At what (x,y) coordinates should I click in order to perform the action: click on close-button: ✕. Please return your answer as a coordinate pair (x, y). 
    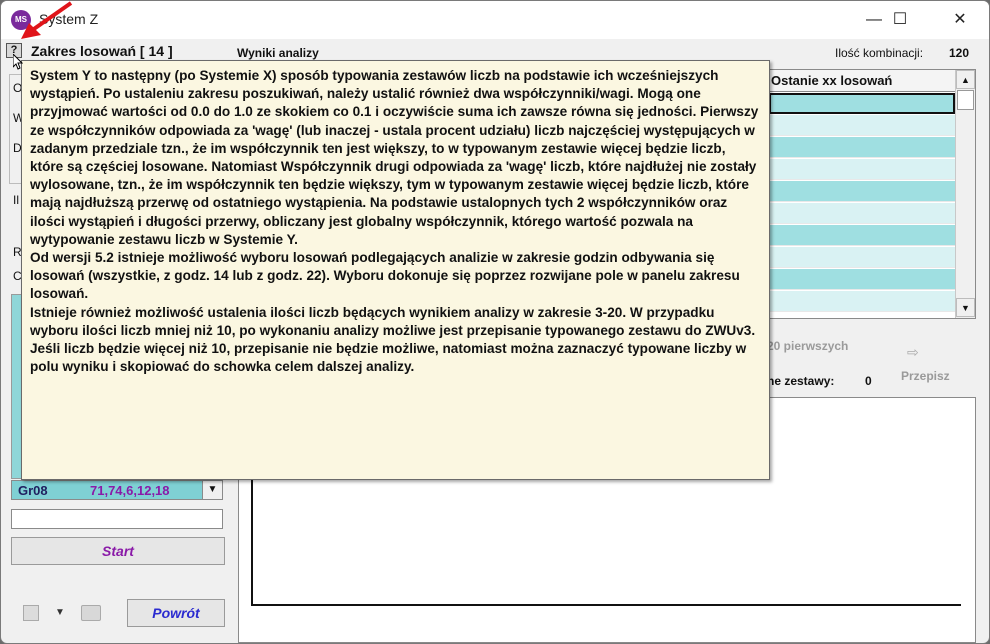
    Looking at the image, I should click on (960, 20).